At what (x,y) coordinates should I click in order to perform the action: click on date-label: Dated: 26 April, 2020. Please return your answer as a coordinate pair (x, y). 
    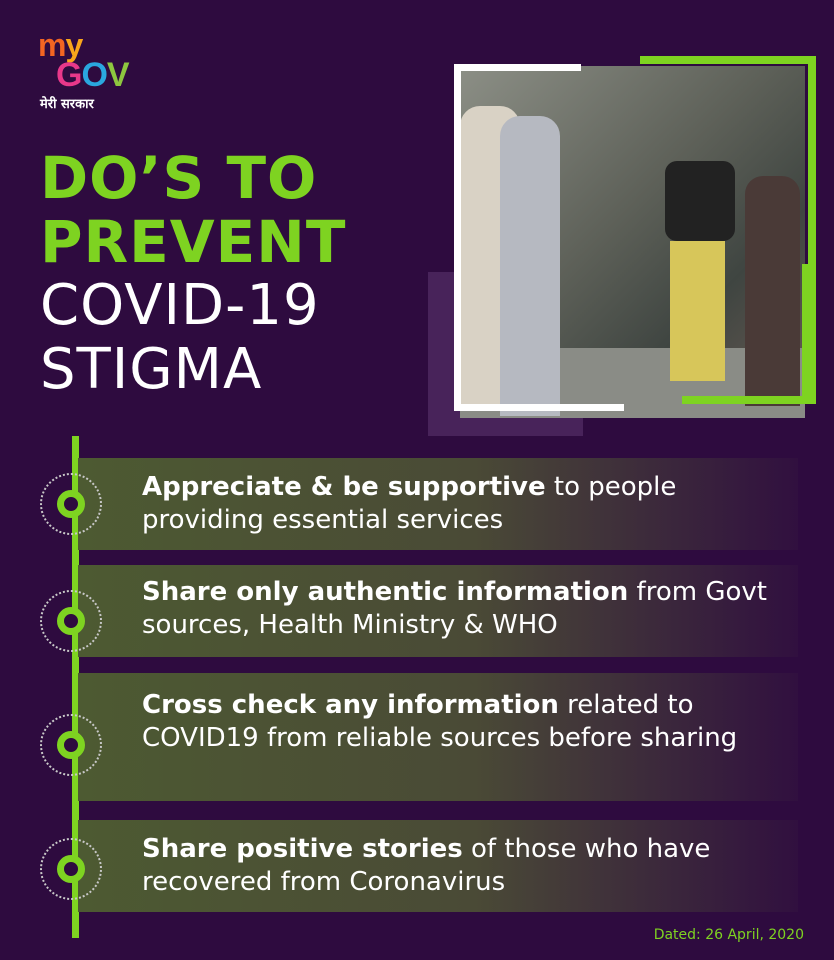
    Looking at the image, I should click on (728, 935).